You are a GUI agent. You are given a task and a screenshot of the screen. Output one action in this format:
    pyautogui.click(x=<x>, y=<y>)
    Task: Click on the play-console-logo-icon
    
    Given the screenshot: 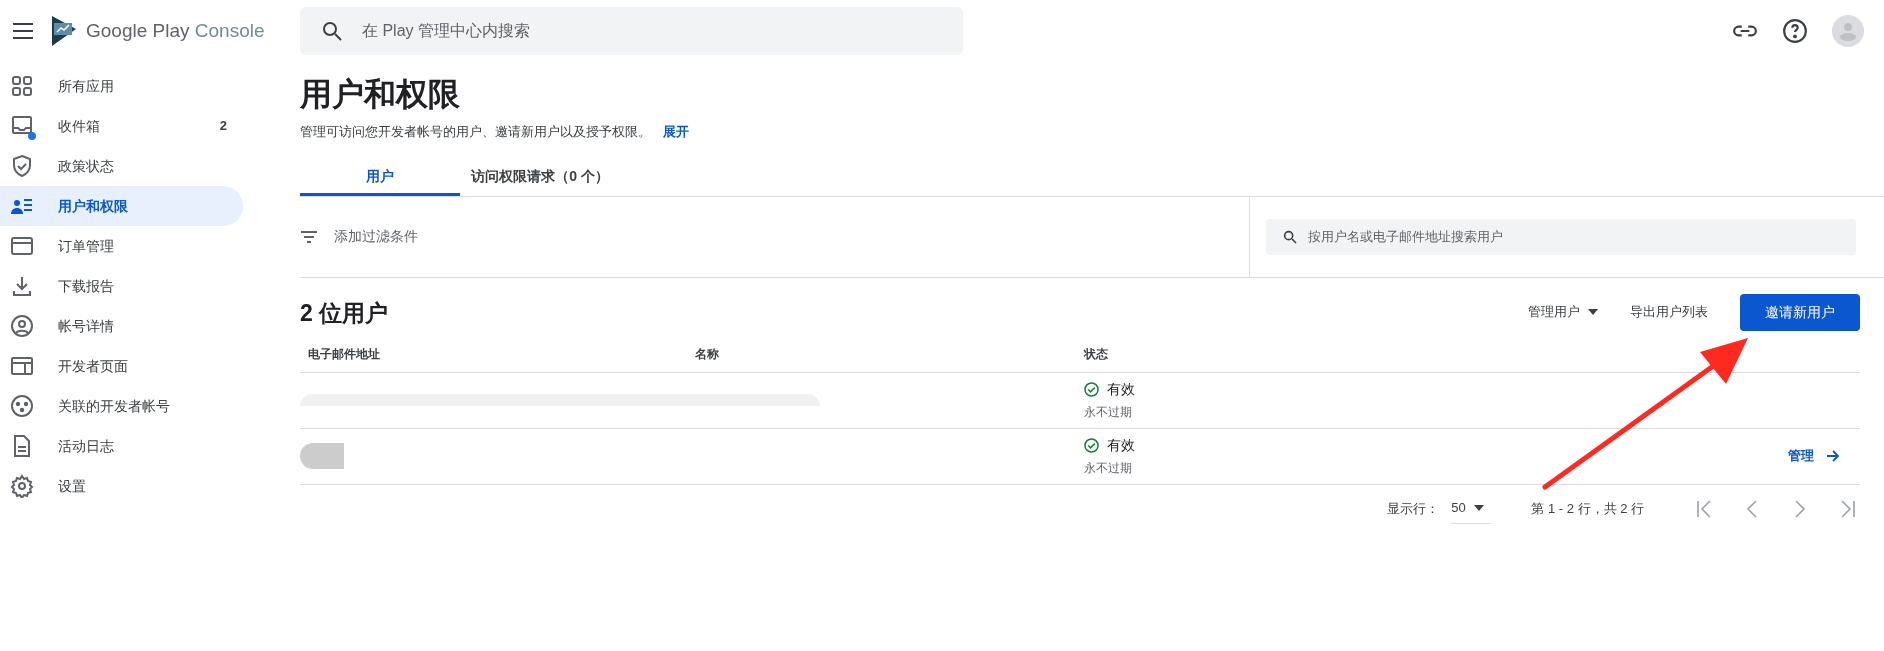 What is the action you would take?
    pyautogui.click(x=64, y=31)
    